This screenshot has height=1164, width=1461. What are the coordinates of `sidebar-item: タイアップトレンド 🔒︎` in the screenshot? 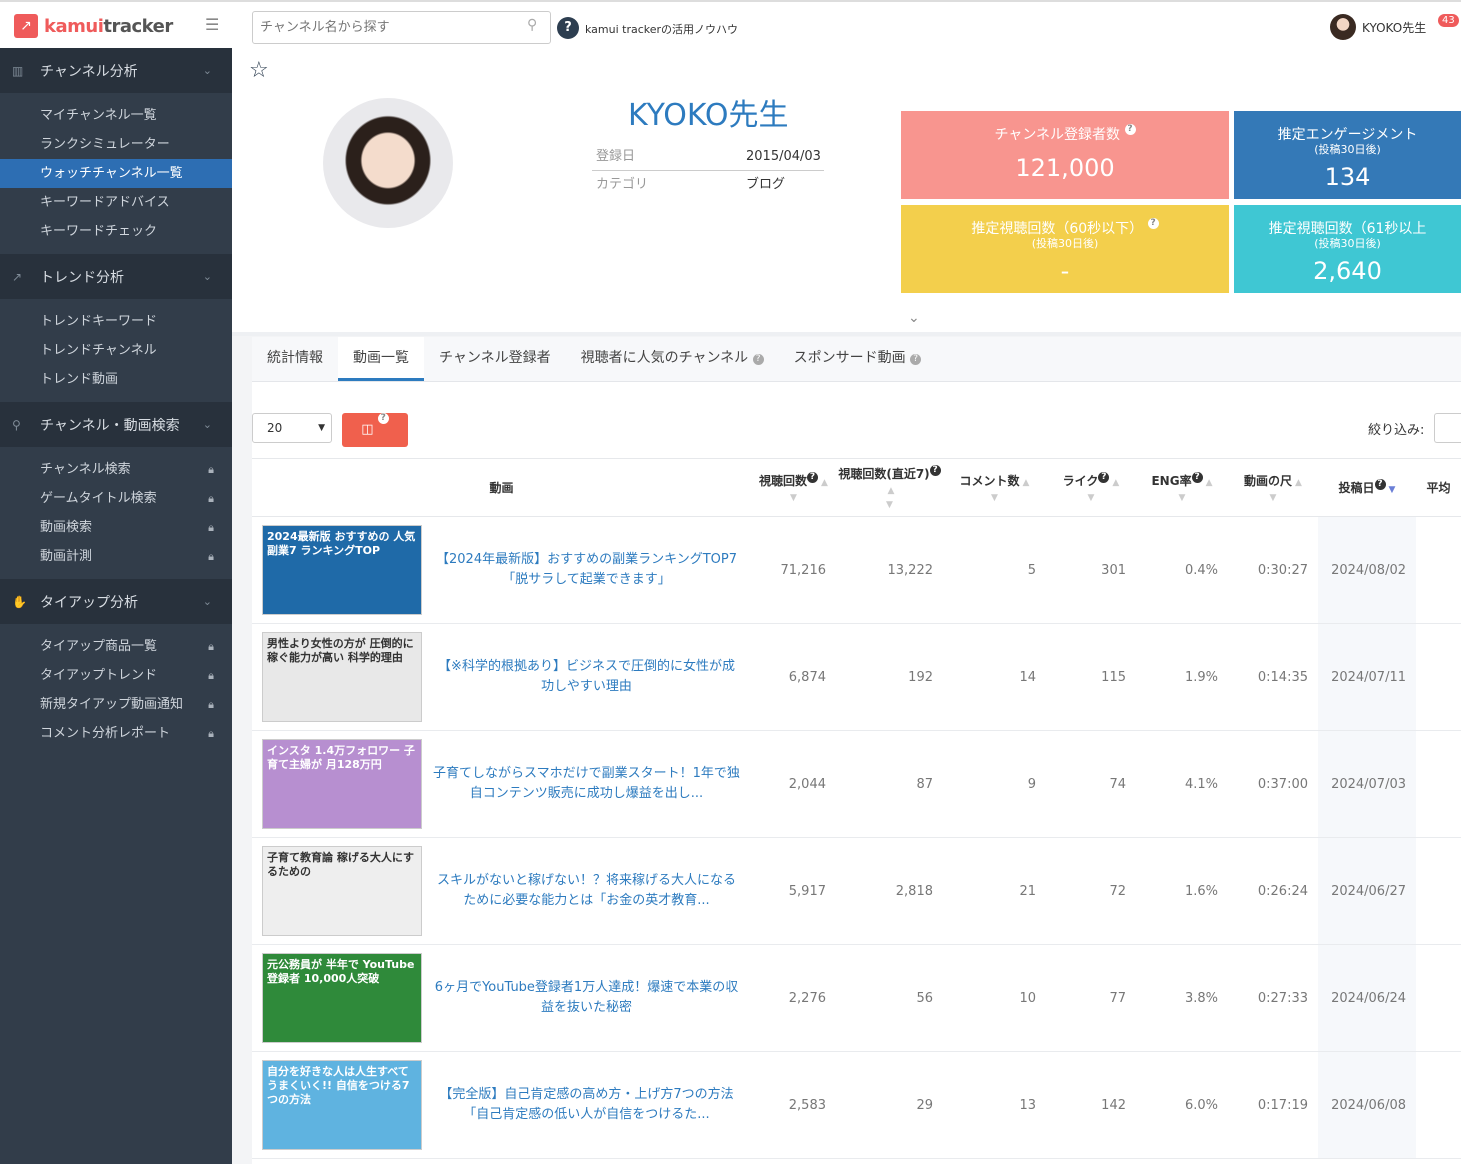 It's located at (116, 675).